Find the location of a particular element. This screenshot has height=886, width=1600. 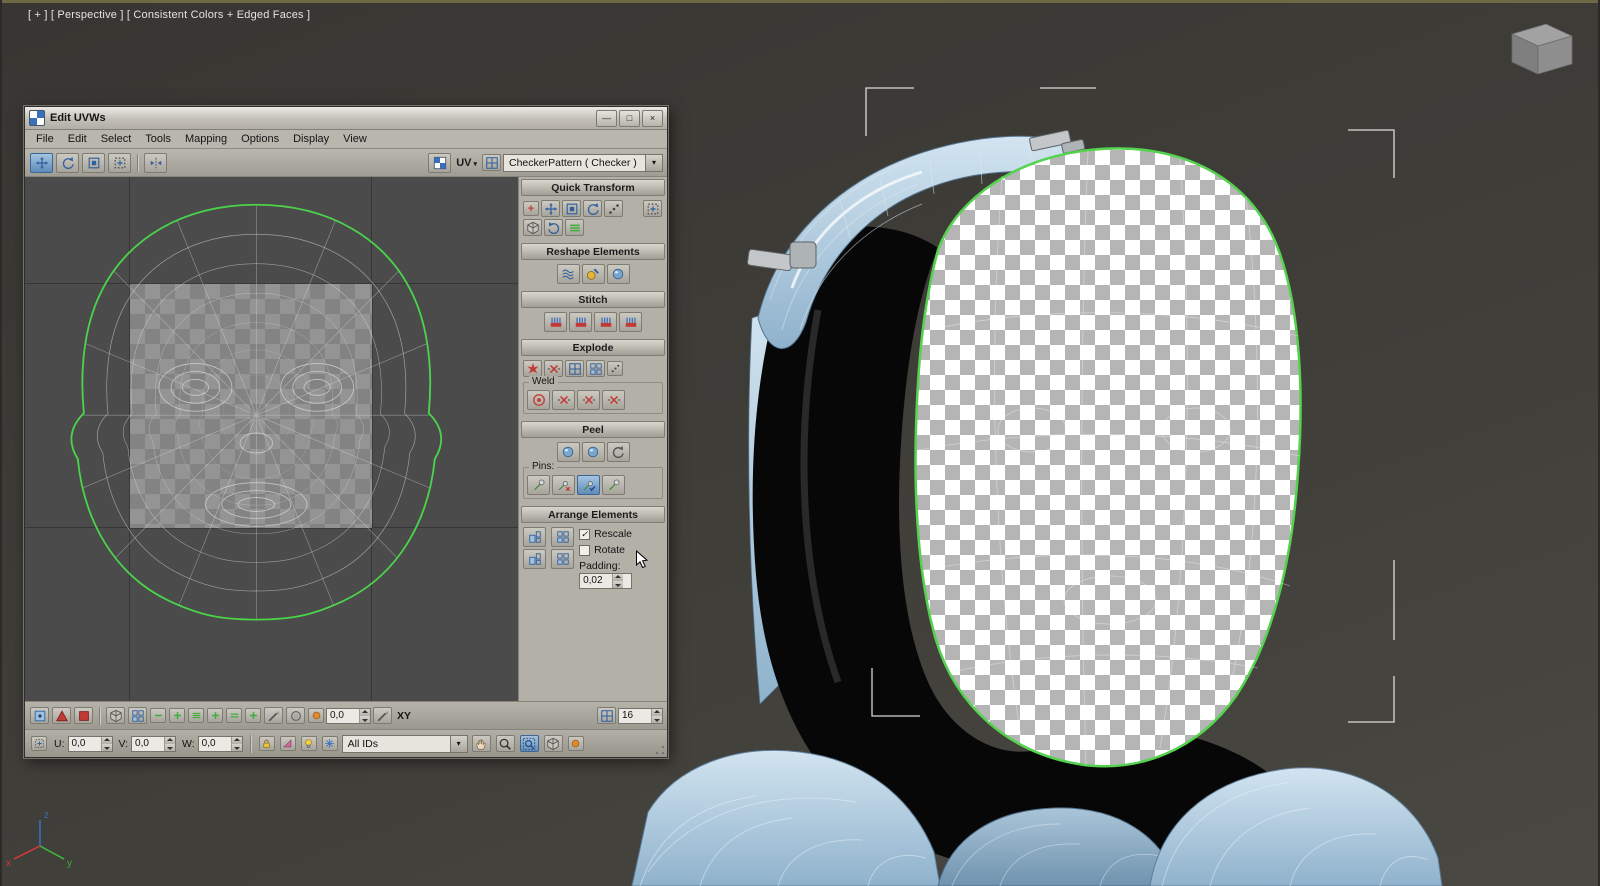

select-element-button is located at coordinates (115, 715).